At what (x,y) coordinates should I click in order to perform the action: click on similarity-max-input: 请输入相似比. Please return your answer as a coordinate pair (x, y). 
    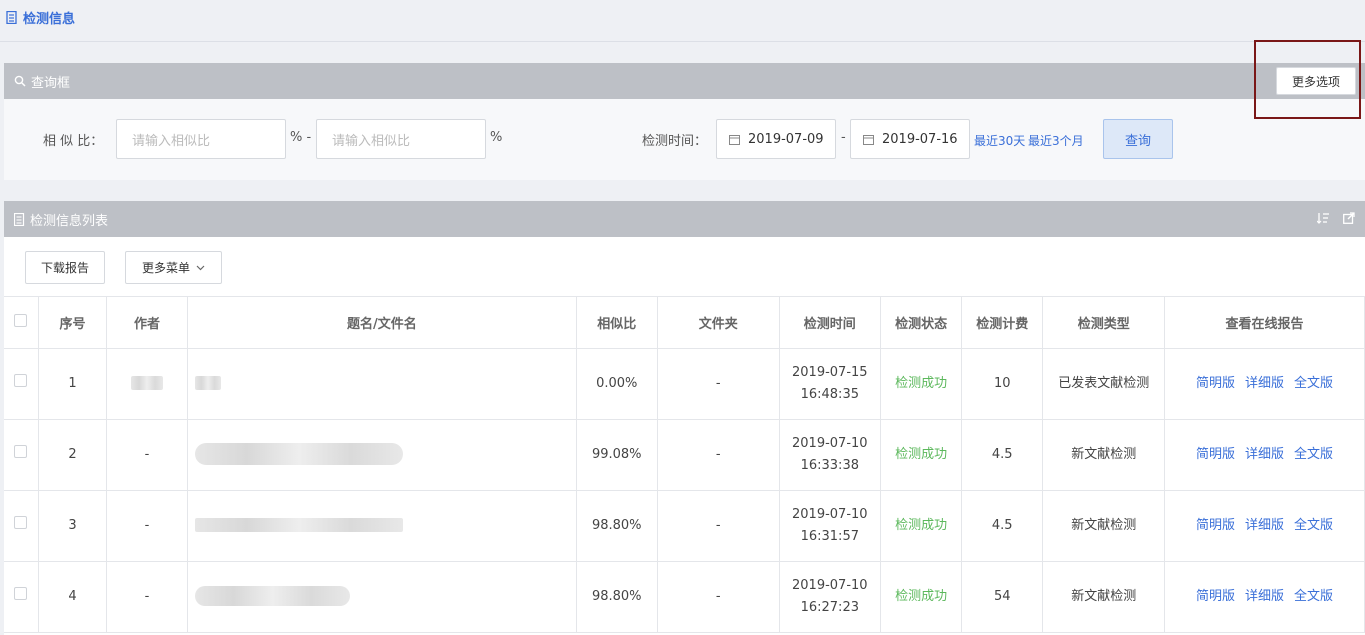
    Looking at the image, I should click on (401, 139).